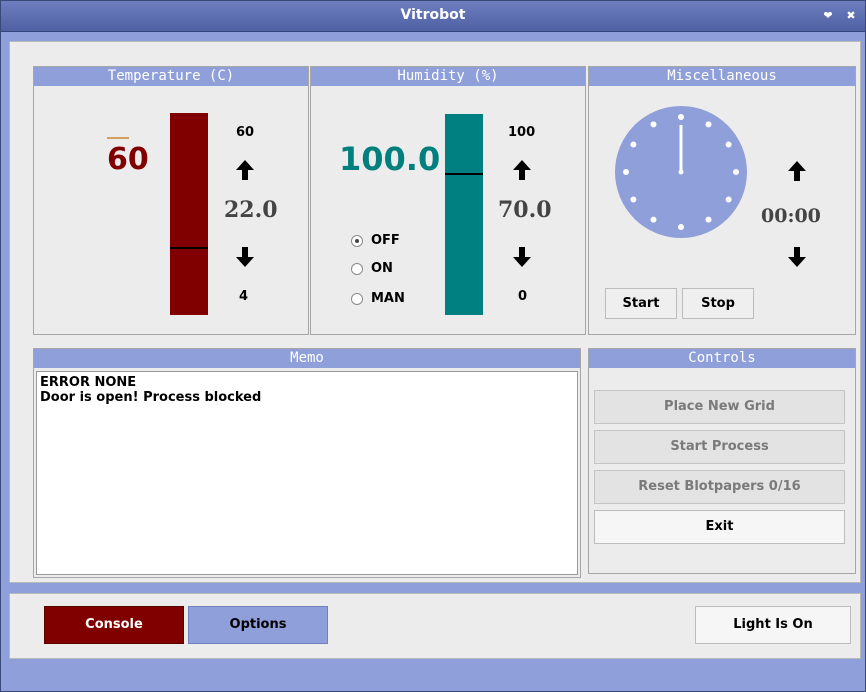  Describe the element at coordinates (797, 171) in the screenshot. I see `time-up-arrow-icon` at that location.